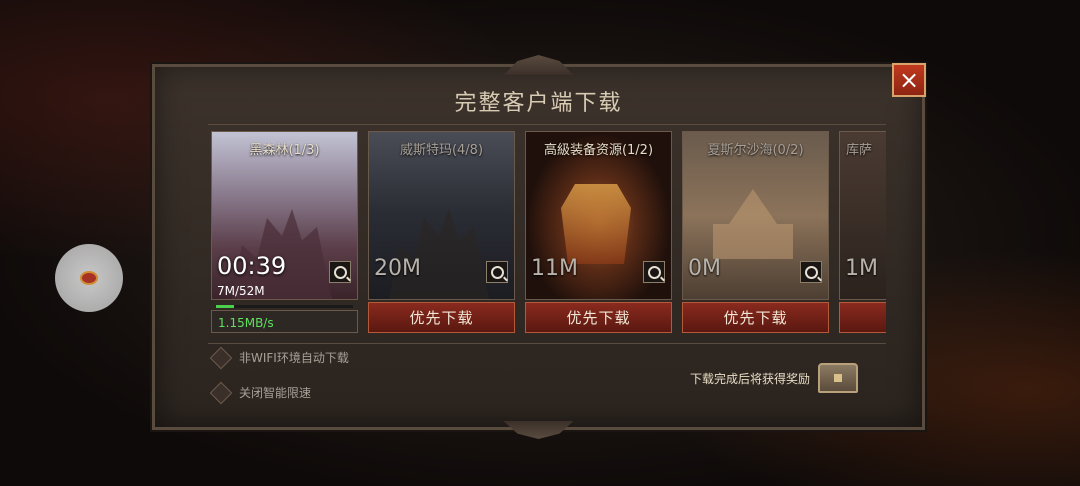  What do you see at coordinates (704, 268) in the screenshot?
I see `pack-size: 0M` at bounding box center [704, 268].